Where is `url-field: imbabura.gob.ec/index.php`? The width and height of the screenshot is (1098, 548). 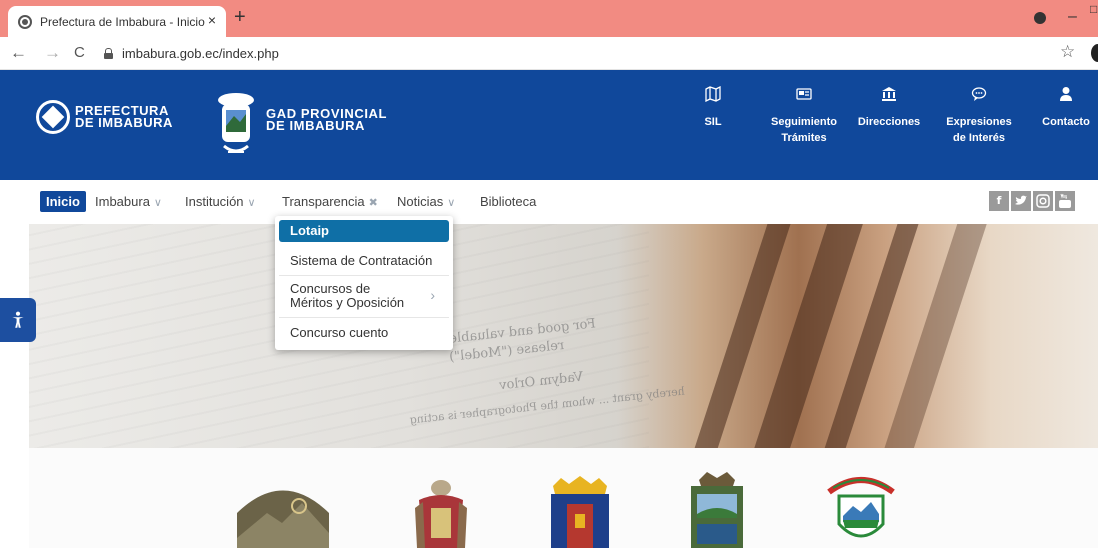
url-field: imbabura.gob.ec/index.php is located at coordinates (589, 53).